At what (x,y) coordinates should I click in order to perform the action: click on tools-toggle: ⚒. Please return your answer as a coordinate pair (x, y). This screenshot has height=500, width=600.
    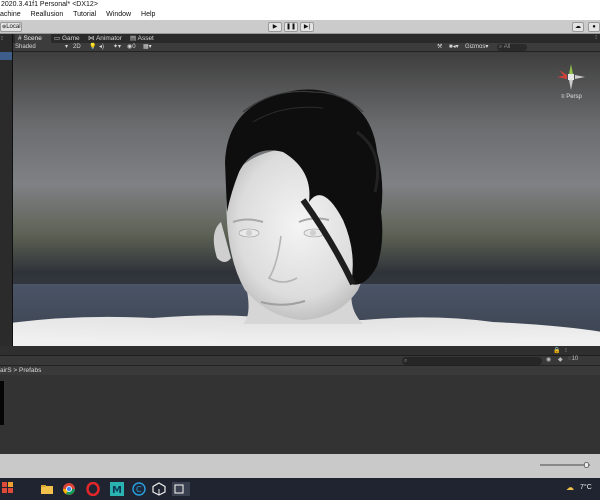
    Looking at the image, I should click on (439, 47).